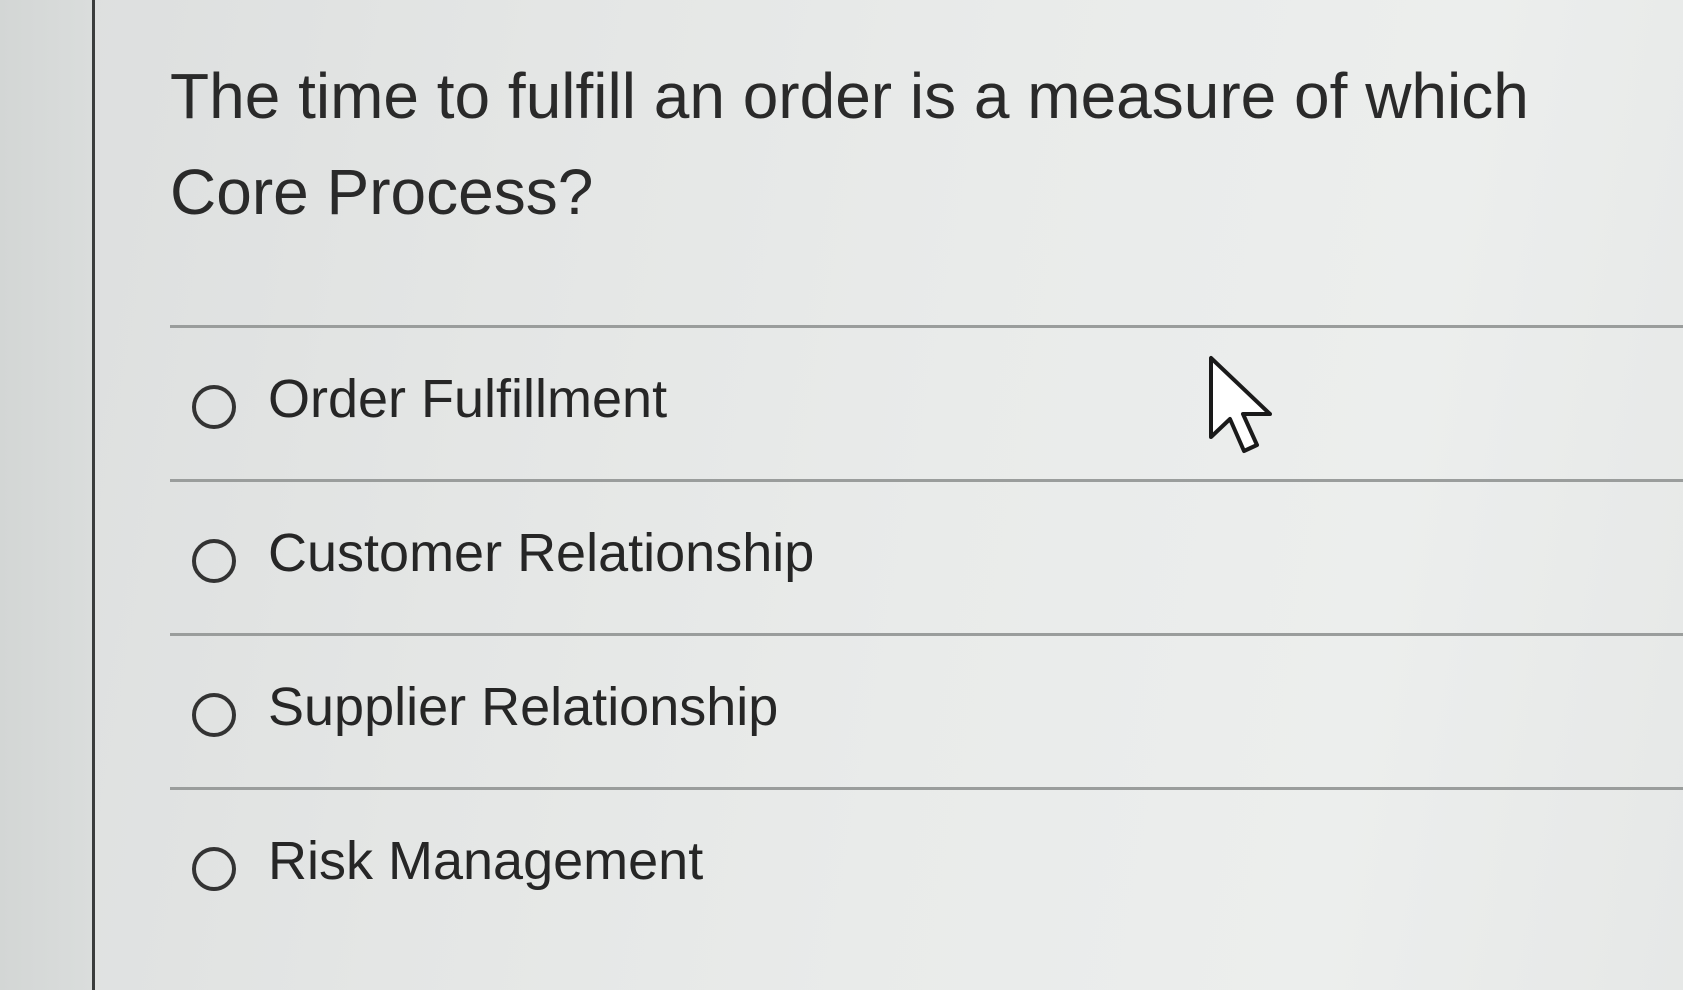 The image size is (1683, 990). I want to click on mouse-pointer-icon, so click(1240, 404).